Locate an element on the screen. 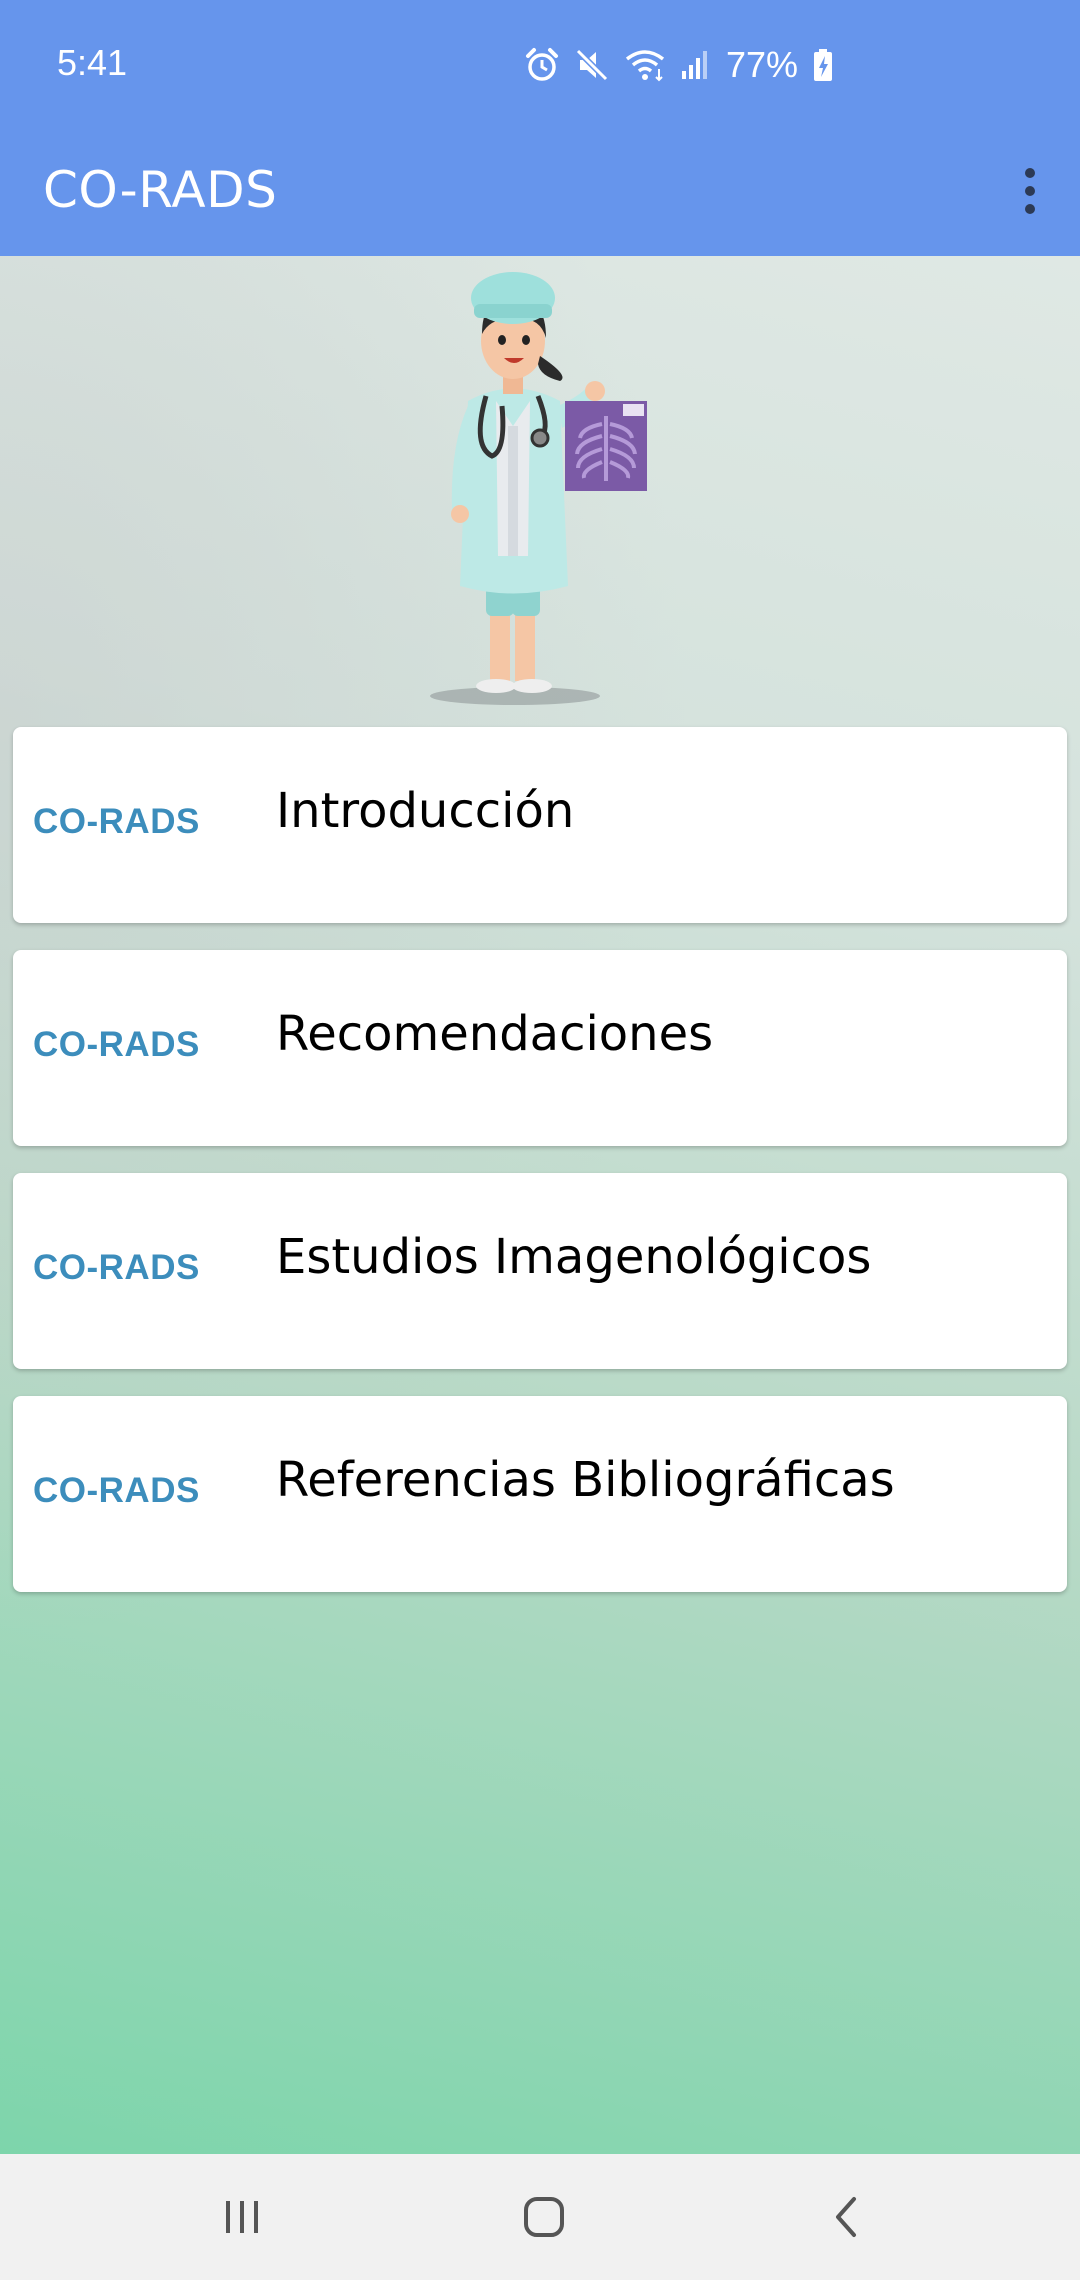 The width and height of the screenshot is (1080, 2280). card-label: Estudios Imagenológicos is located at coordinates (574, 1257).